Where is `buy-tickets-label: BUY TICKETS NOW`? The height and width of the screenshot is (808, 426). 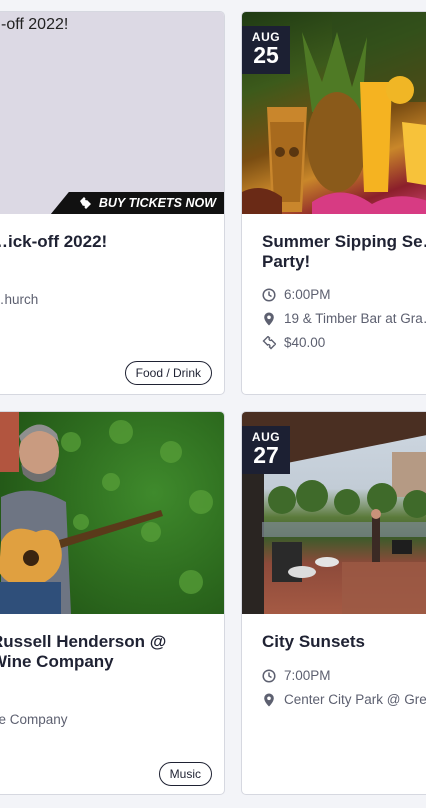
buy-tickets-label: BUY TICKETS NOW is located at coordinates (157, 203).